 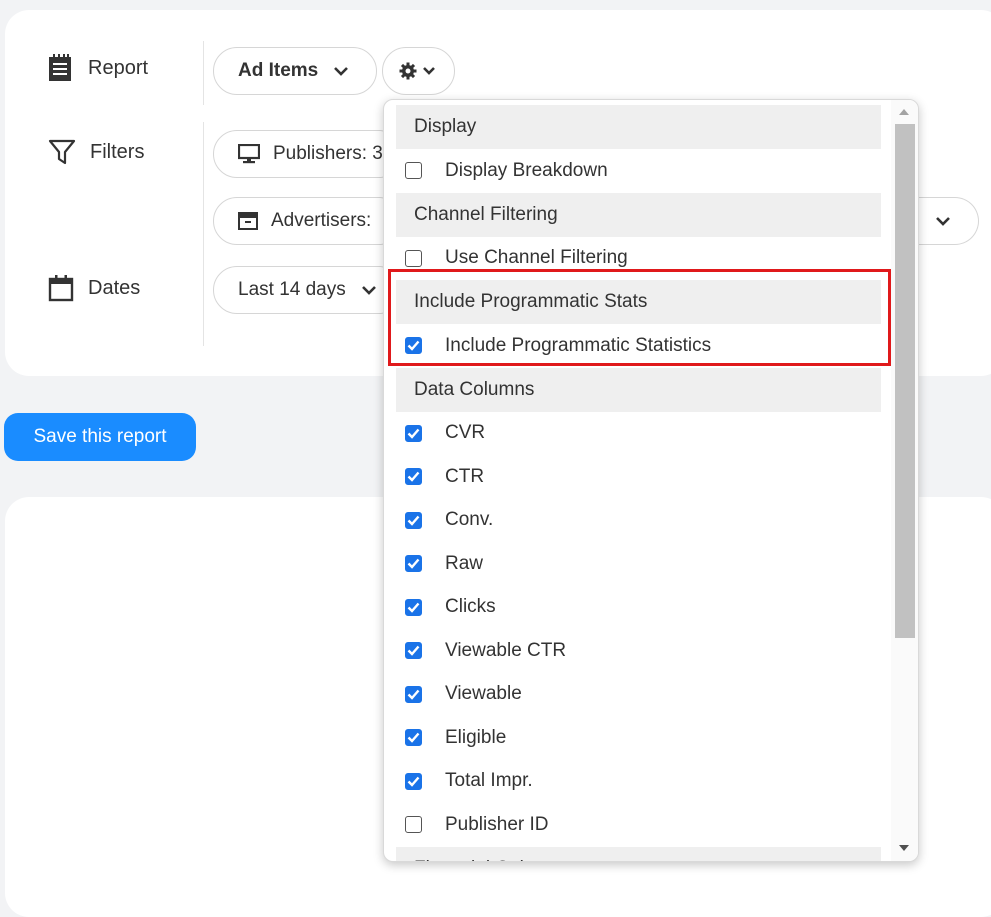 I want to click on advertisers-filter: Advertisers:, so click(x=308, y=221).